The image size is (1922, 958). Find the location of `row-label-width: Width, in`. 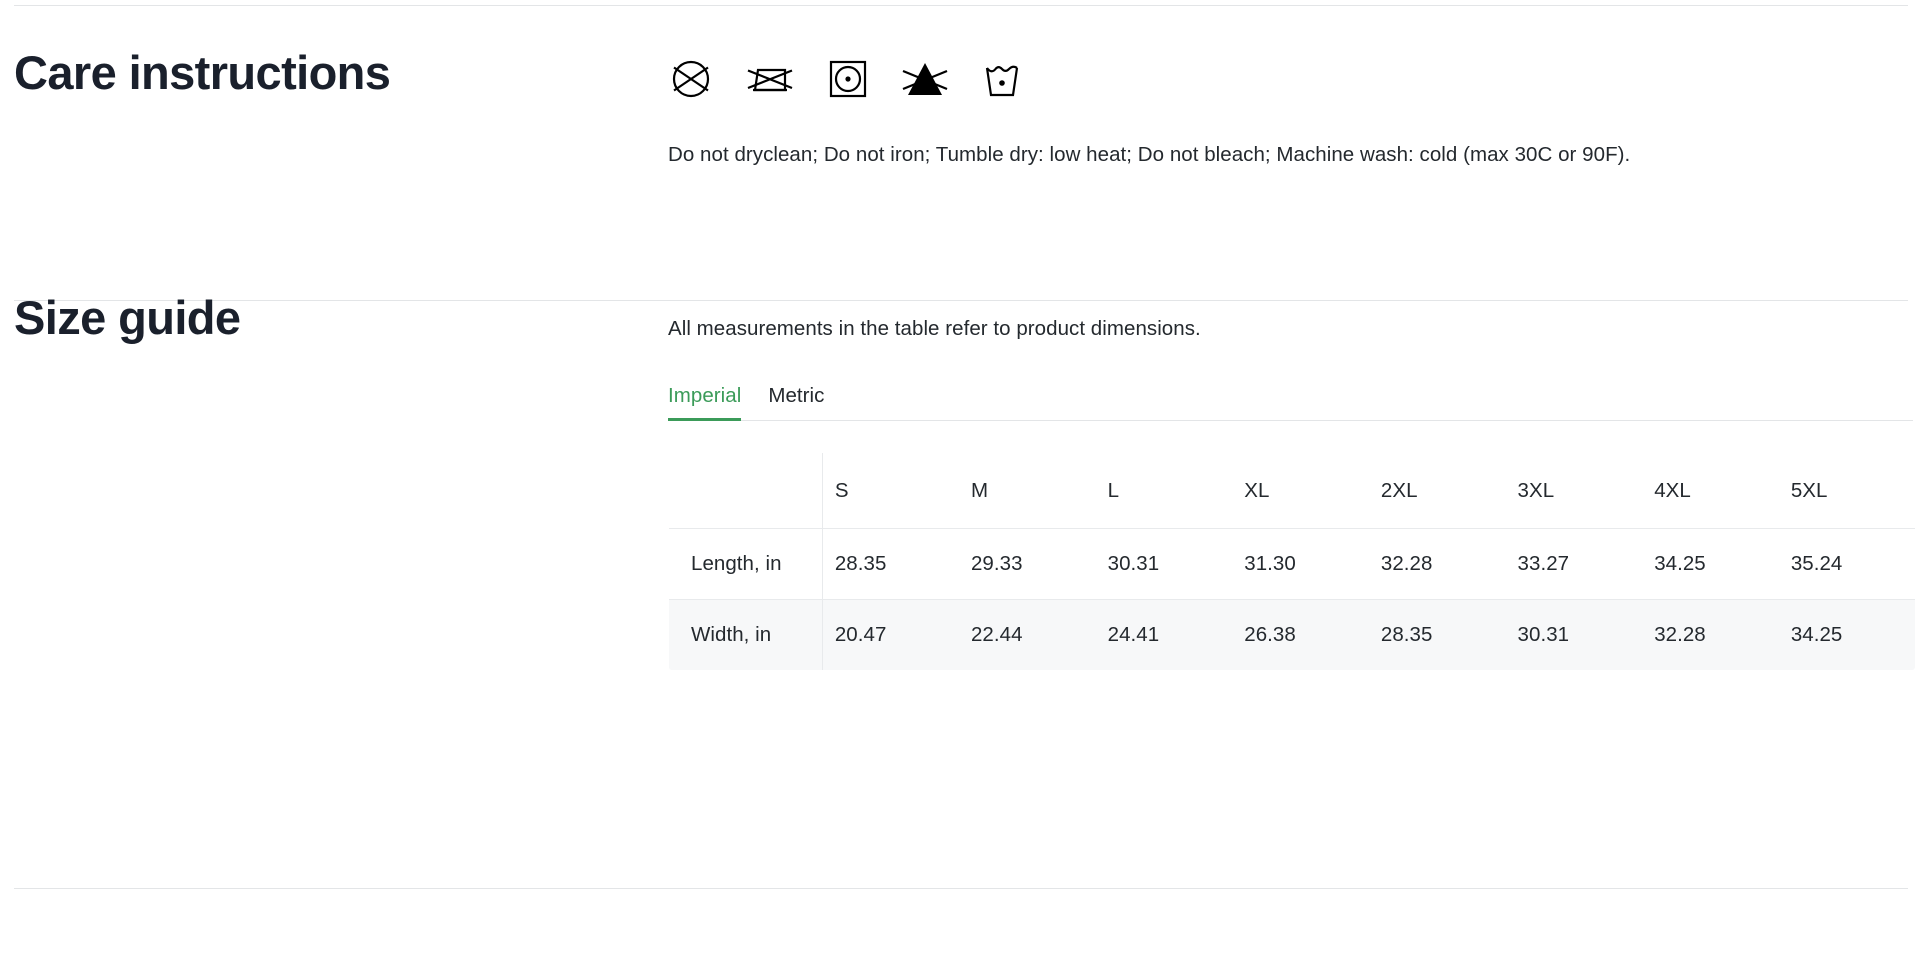

row-label-width: Width, in is located at coordinates (746, 635).